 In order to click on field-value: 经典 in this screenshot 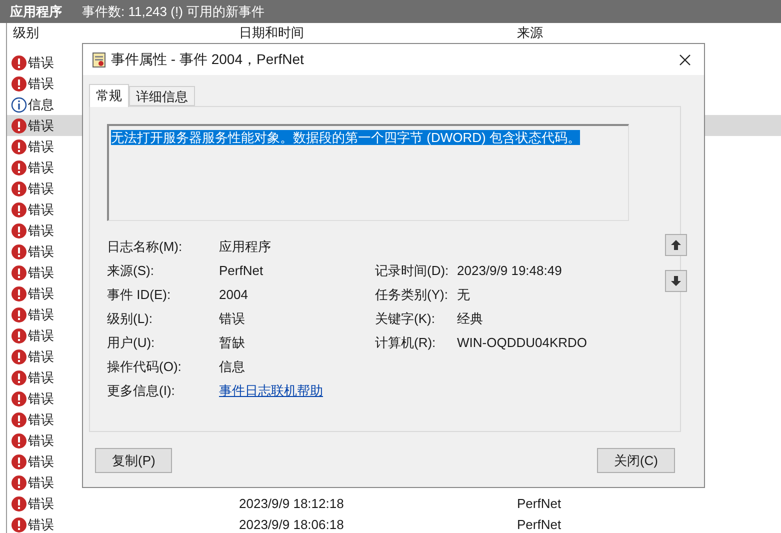, I will do `click(470, 319)`.